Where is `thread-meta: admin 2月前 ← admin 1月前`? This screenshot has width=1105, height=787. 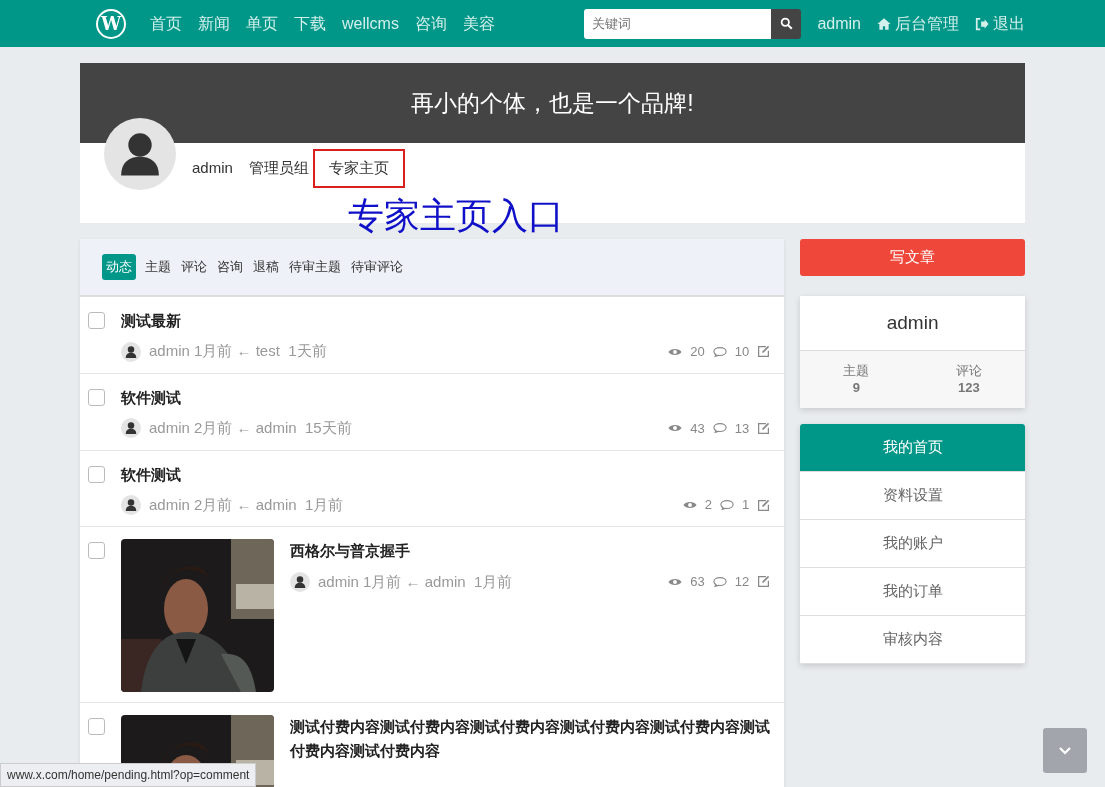 thread-meta: admin 2月前 ← admin 1月前 is located at coordinates (246, 504).